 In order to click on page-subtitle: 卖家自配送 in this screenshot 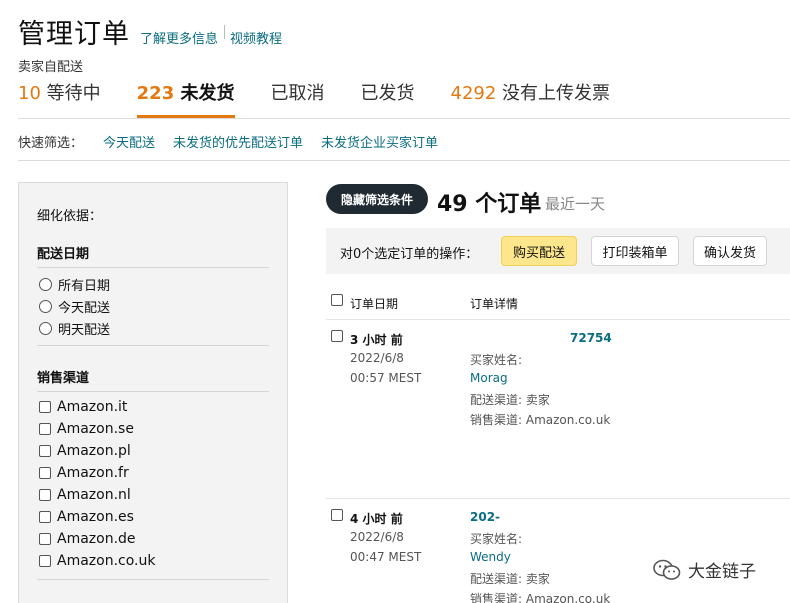, I will do `click(51, 67)`.